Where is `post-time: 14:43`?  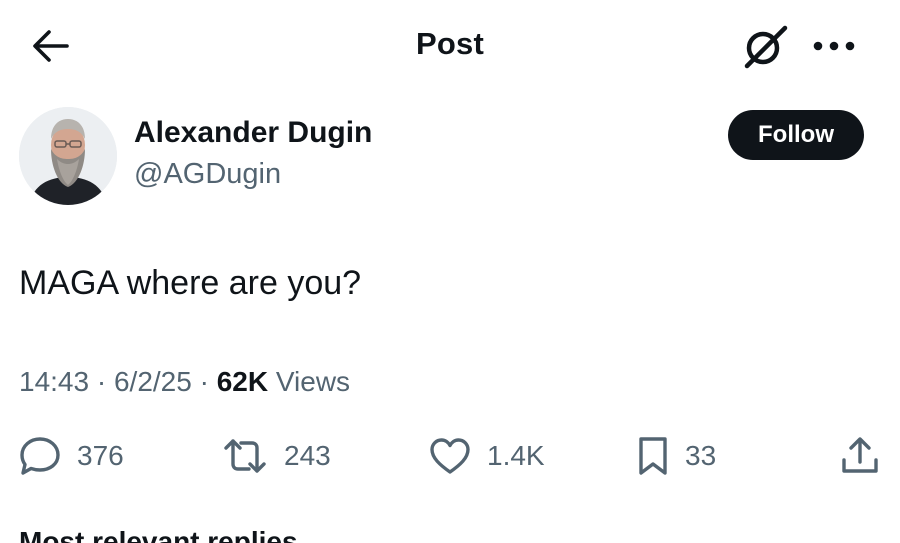 post-time: 14:43 is located at coordinates (54, 381).